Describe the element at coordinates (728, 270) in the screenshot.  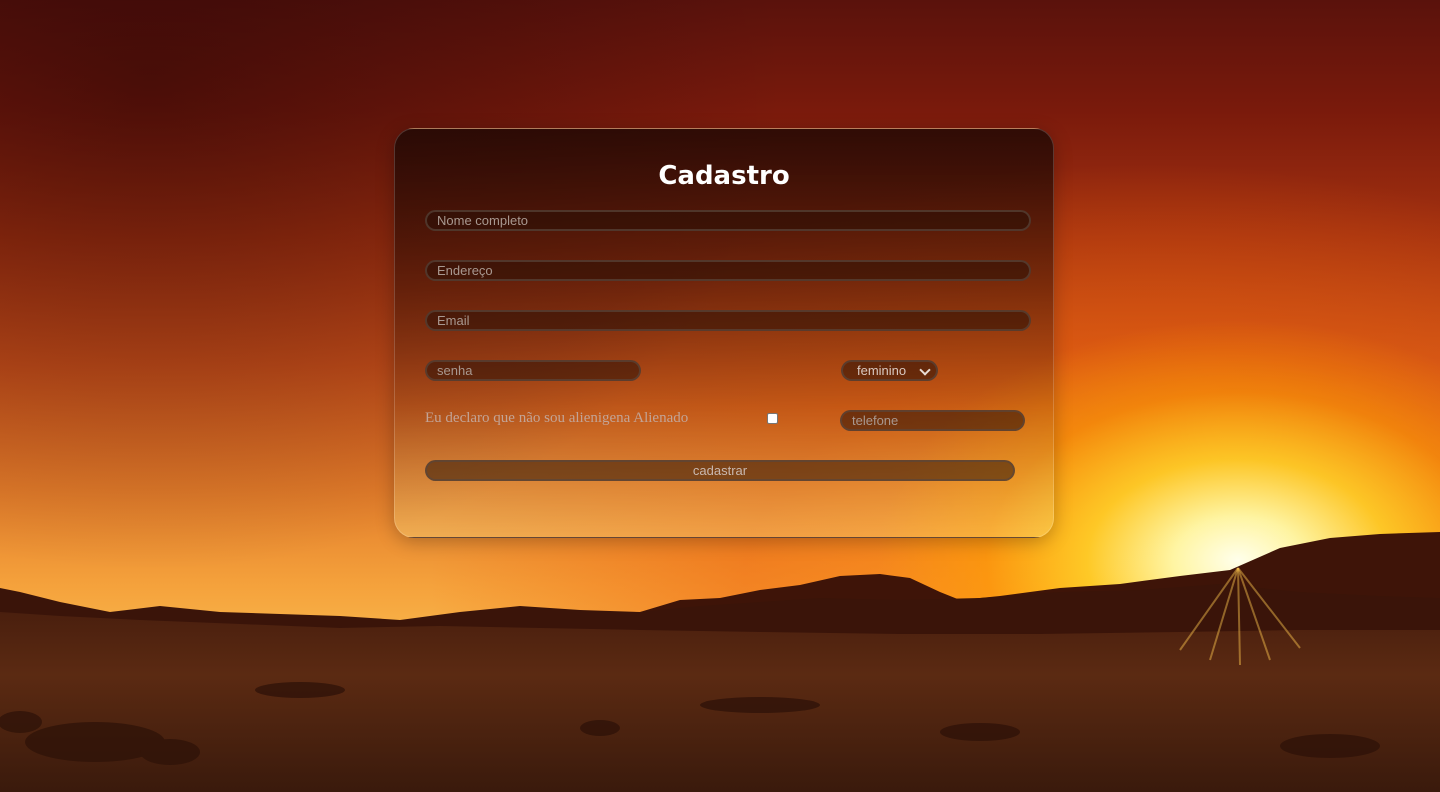
I see `address-input: Endereço` at that location.